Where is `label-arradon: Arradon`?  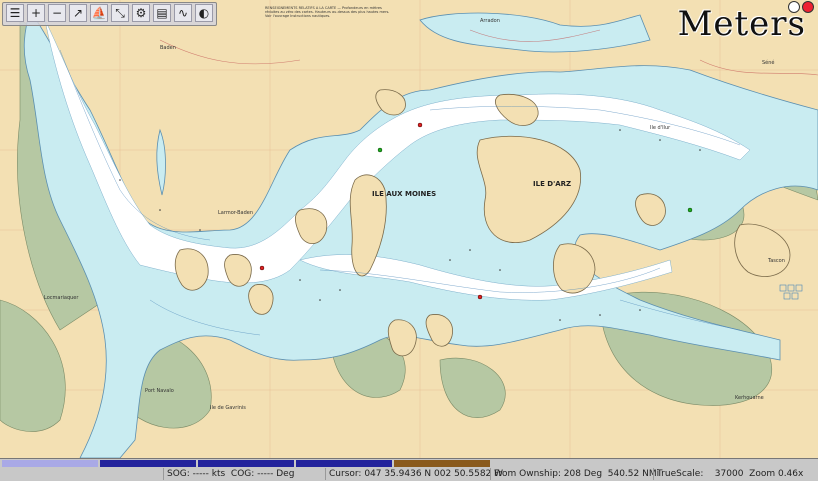 label-arradon: Arradon is located at coordinates (490, 21).